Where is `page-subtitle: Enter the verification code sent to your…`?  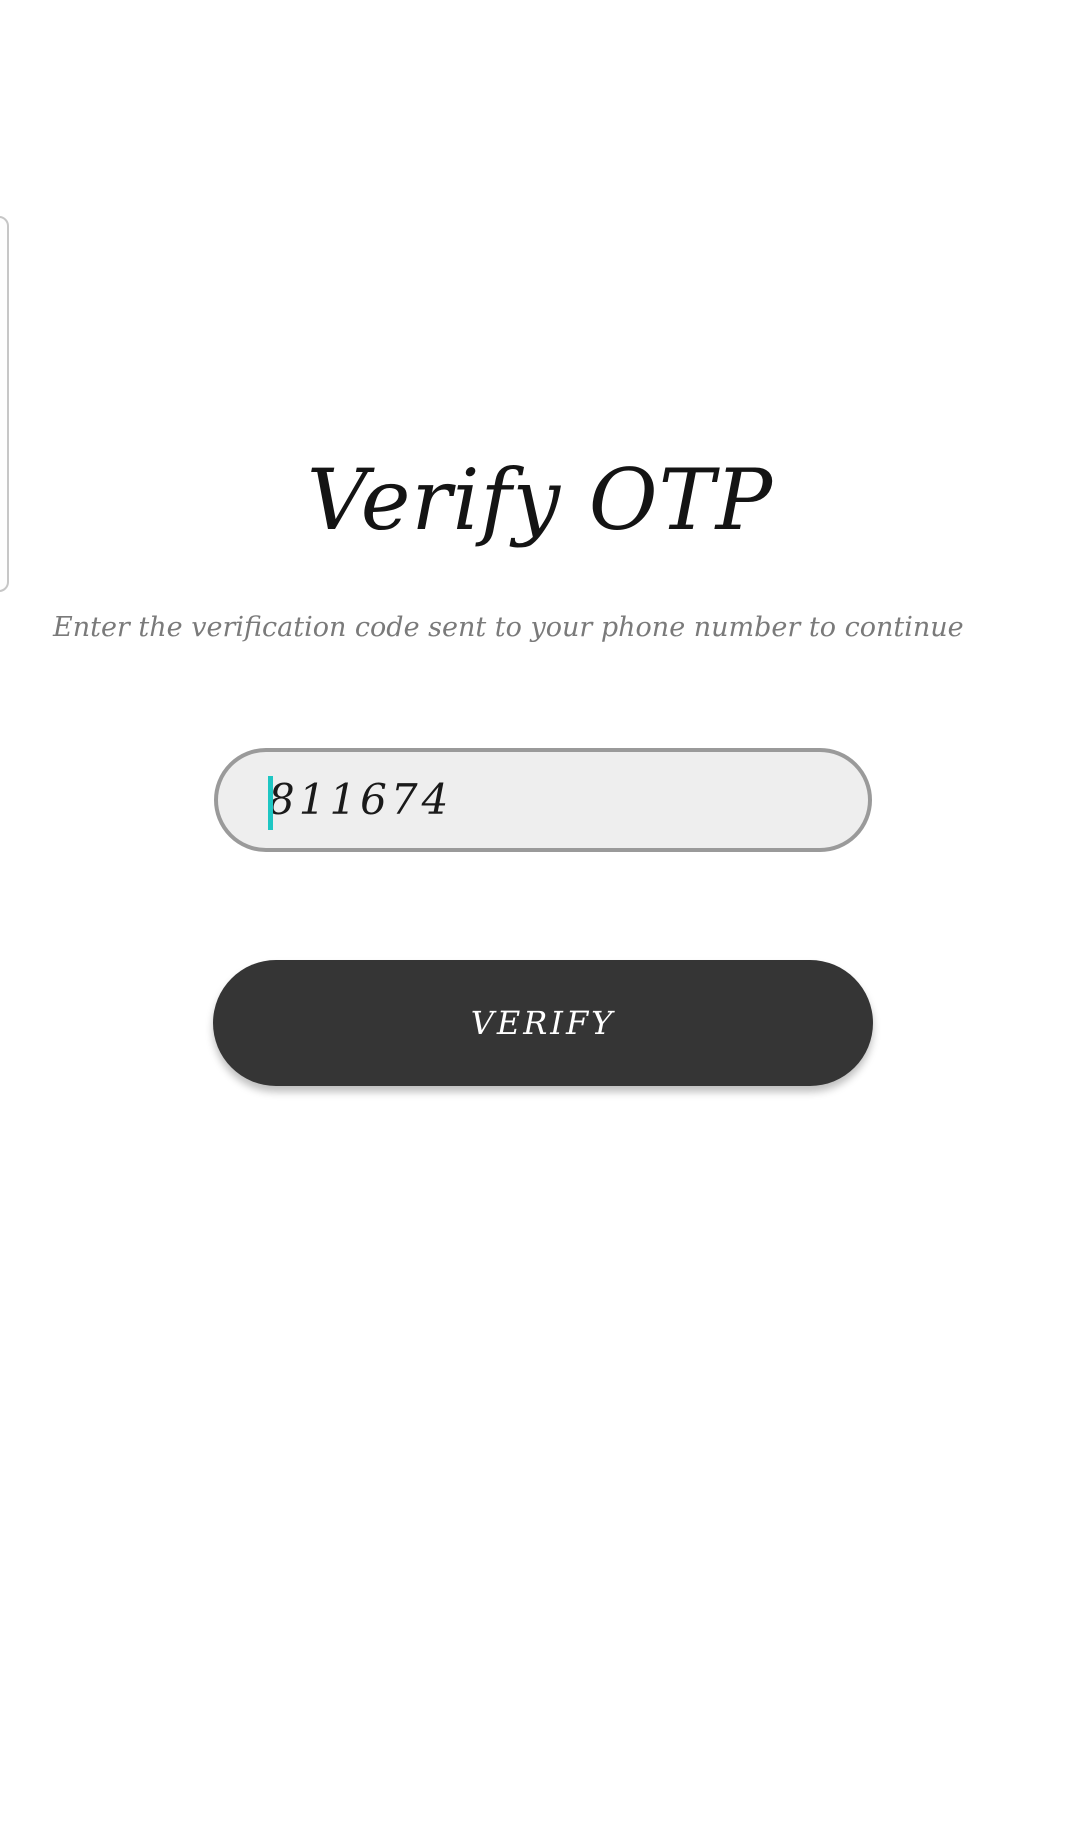 page-subtitle: Enter the verification code sent to your… is located at coordinates (508, 627).